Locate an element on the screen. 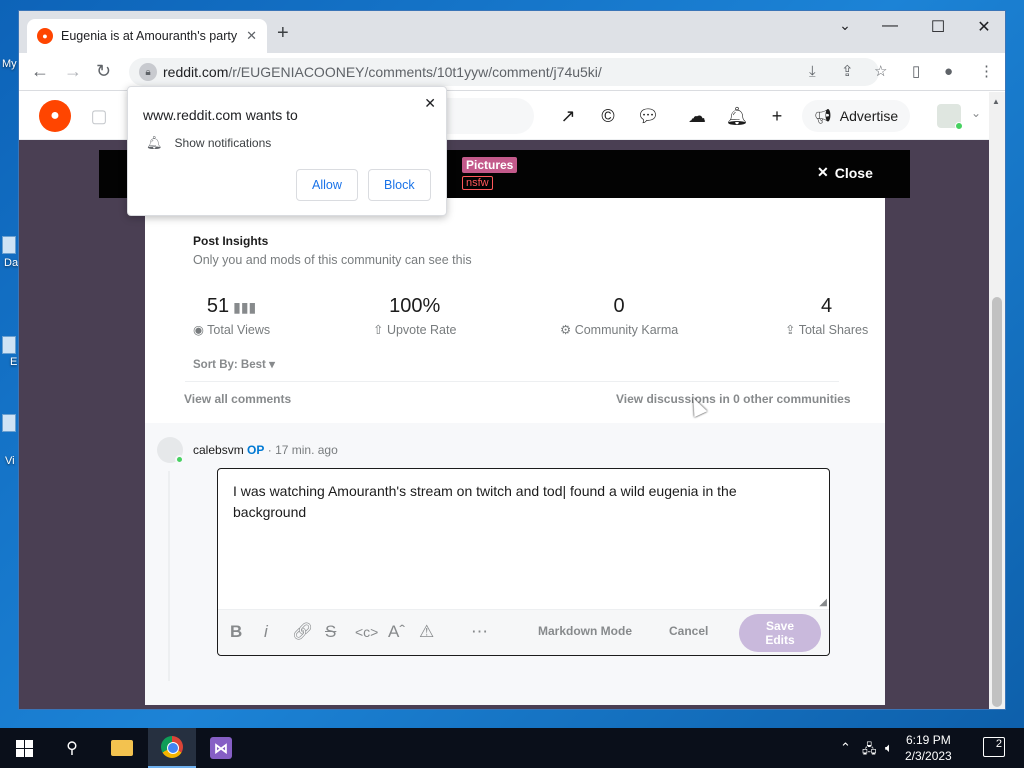 Image resolution: width=1024 pixels, height=768 pixels. back-arrow-icon: ← is located at coordinates (40, 71).